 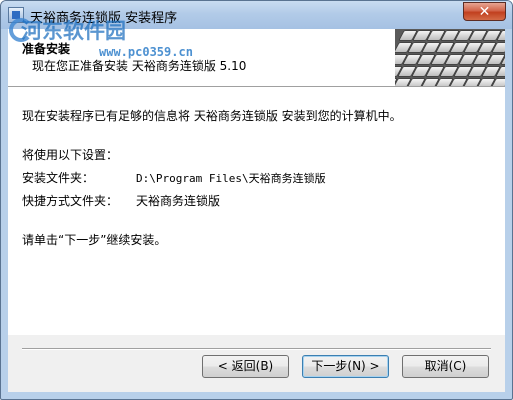 I want to click on keyboard-image, so click(x=450, y=57).